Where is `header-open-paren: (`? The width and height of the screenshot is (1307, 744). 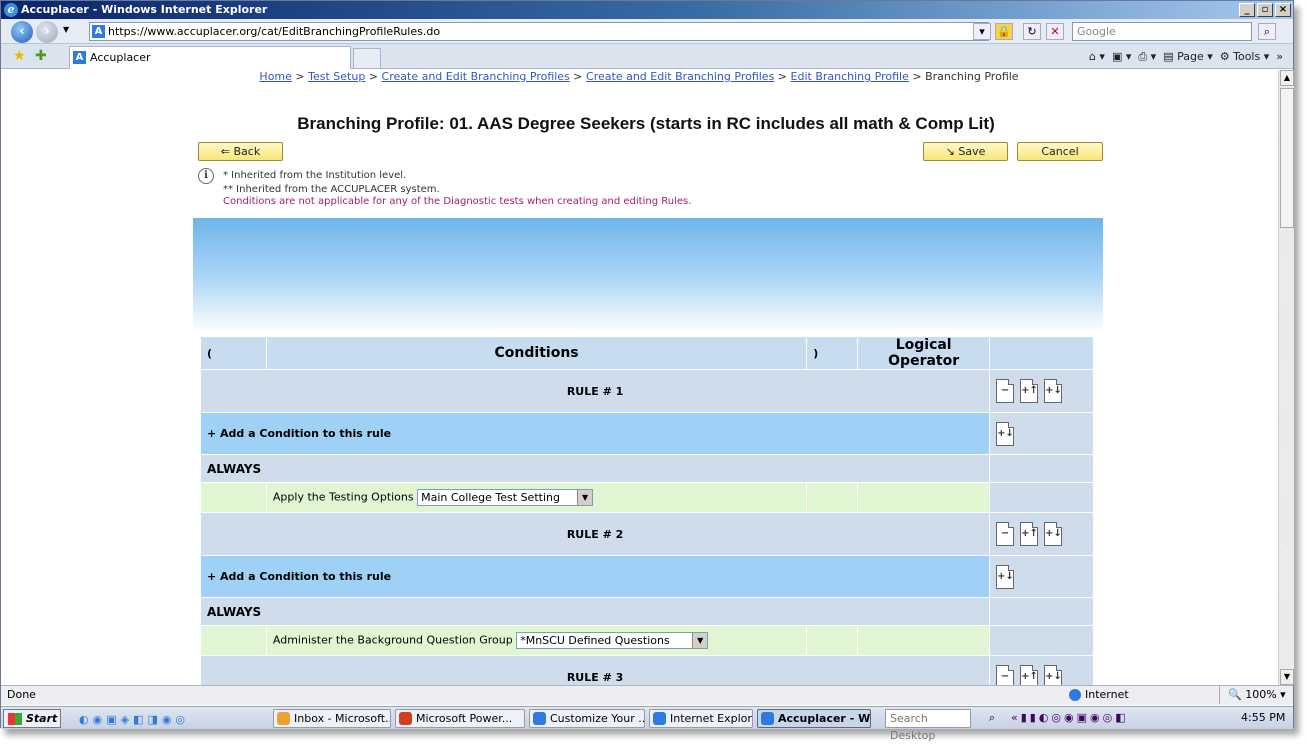 header-open-paren: ( is located at coordinates (233, 353).